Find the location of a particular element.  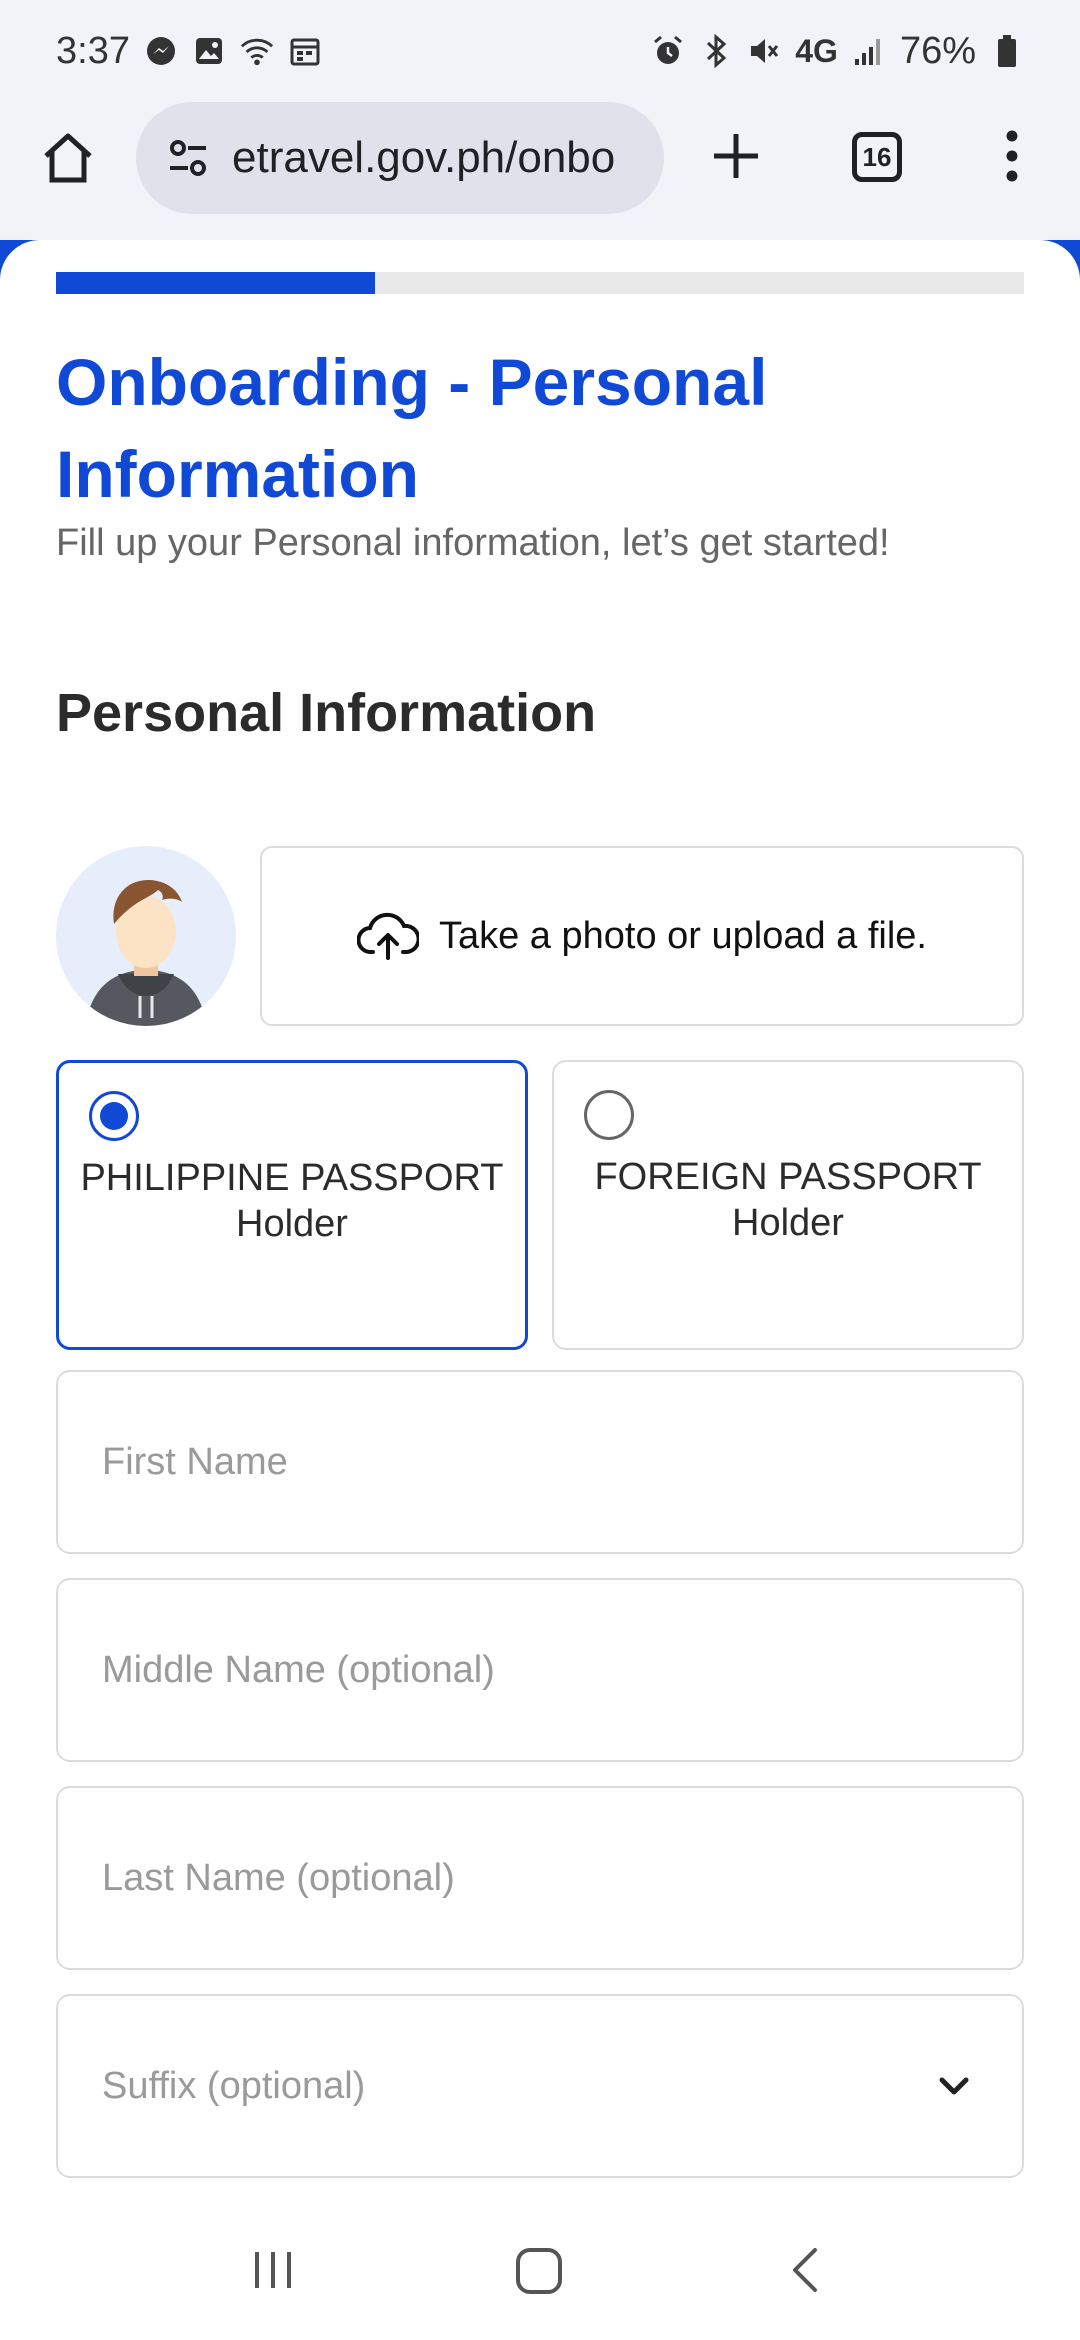

first-name-field is located at coordinates (540, 1462).